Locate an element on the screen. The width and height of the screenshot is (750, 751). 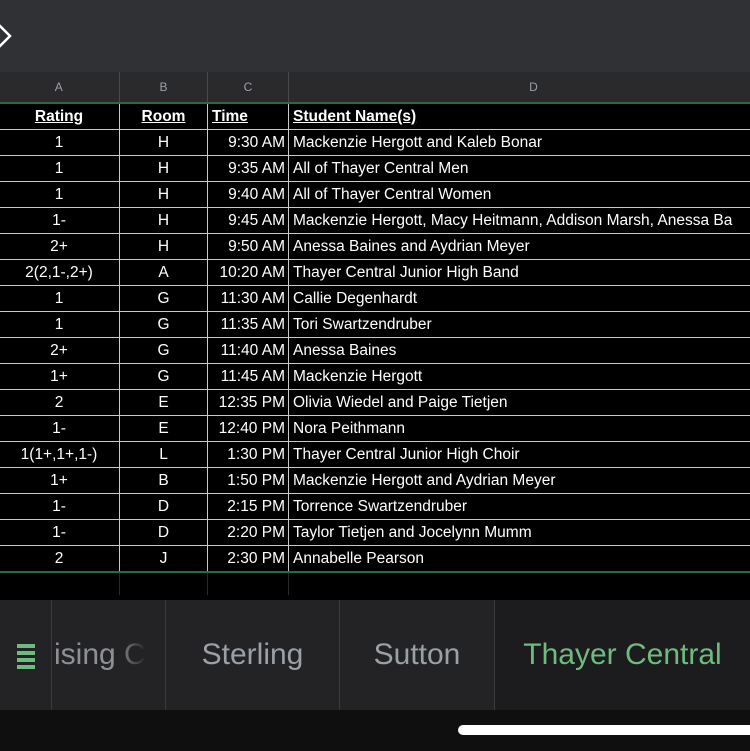
time-cell: 2:20 PM is located at coordinates (248, 532).